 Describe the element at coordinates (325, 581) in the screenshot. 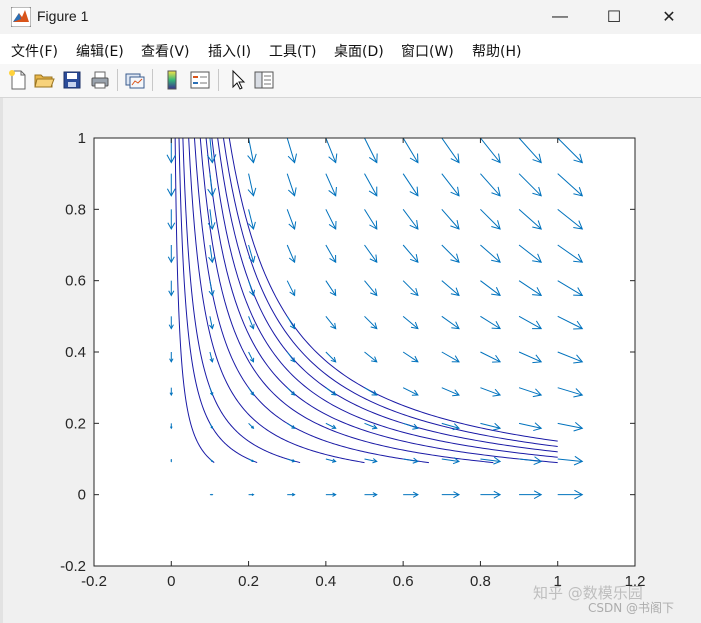

I see `x-tick-label: 0.4` at that location.